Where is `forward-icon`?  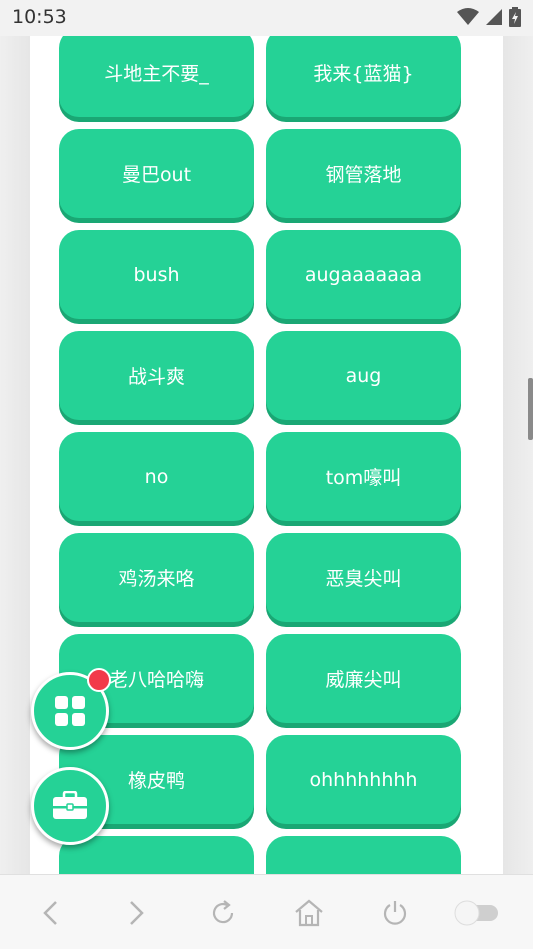
forward-icon is located at coordinates (137, 913).